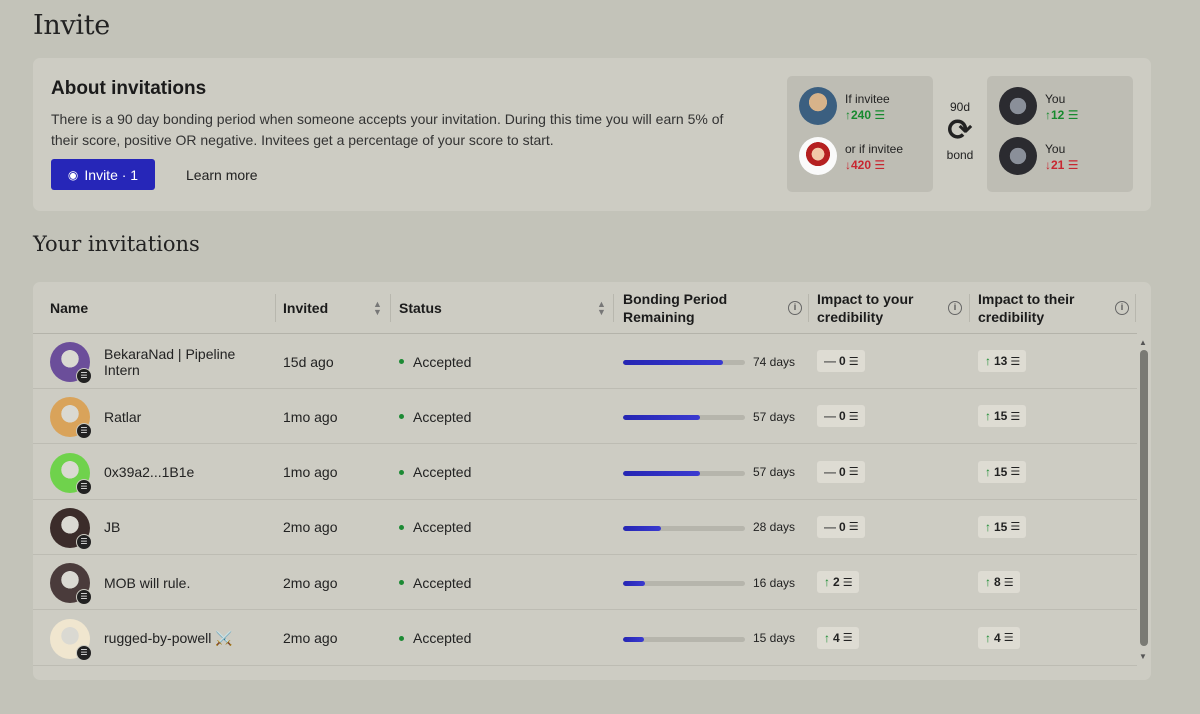  What do you see at coordinates (310, 416) in the screenshot?
I see `invited-time: 1mo ago` at bounding box center [310, 416].